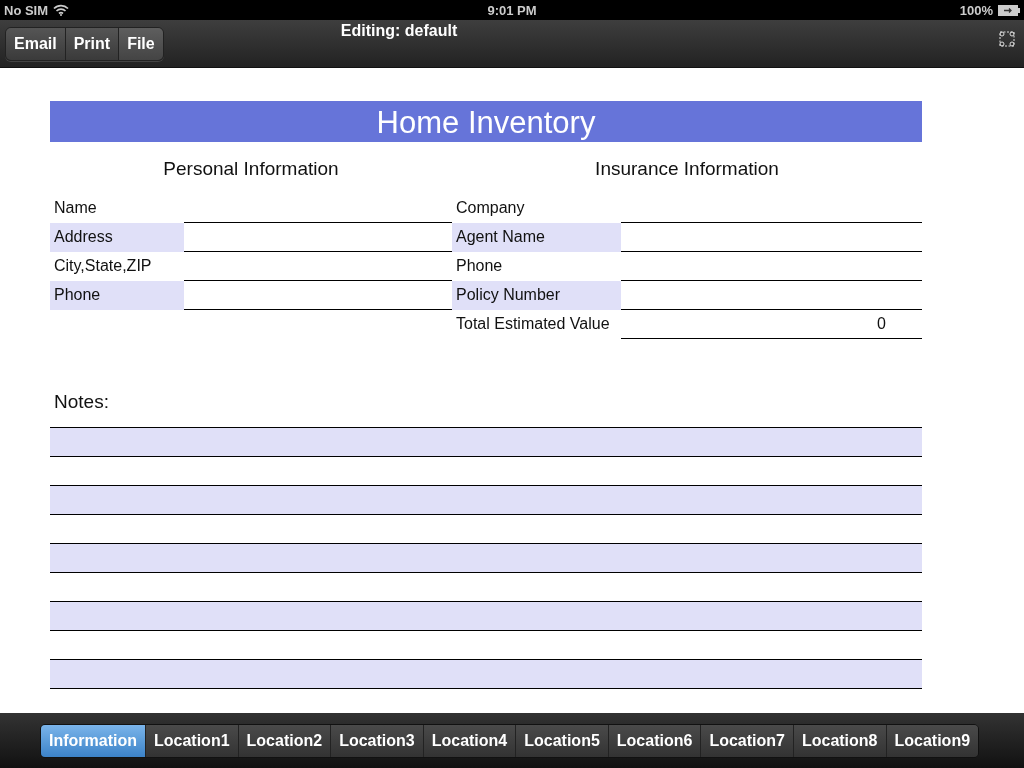 The height and width of the screenshot is (768, 1024). I want to click on field-label: City,State,ZIP, so click(103, 266).